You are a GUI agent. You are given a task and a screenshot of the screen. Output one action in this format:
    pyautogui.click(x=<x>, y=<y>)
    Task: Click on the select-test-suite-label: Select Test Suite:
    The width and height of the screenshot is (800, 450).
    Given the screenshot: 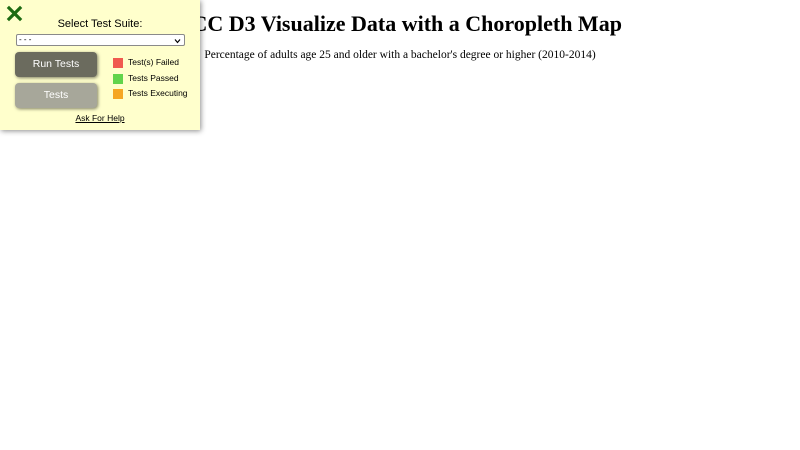 What is the action you would take?
    pyautogui.click(x=100, y=24)
    